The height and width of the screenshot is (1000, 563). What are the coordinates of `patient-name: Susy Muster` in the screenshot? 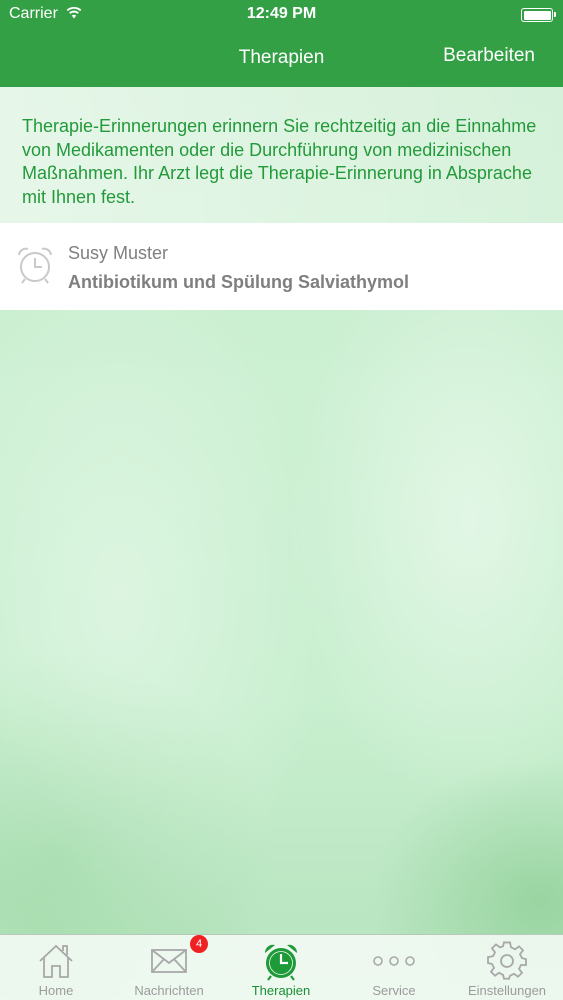 It's located at (118, 253).